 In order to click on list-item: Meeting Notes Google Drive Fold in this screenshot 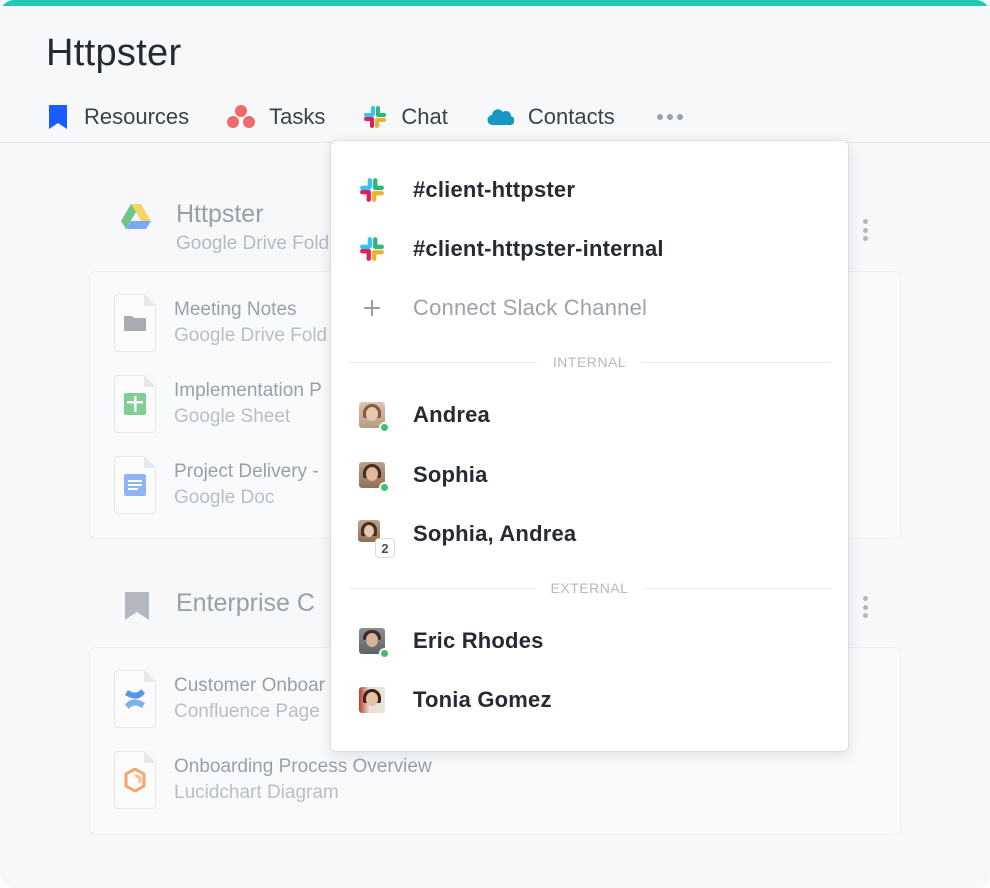, I will do `click(220, 323)`.